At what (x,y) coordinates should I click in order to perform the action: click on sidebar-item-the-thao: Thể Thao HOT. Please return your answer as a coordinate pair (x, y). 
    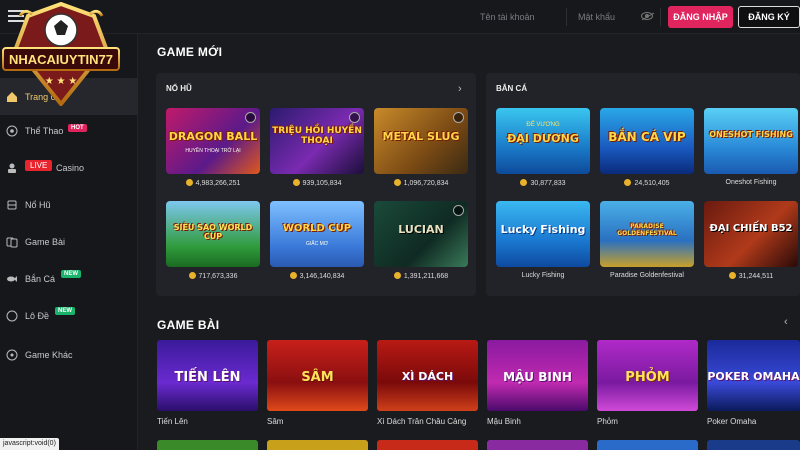
    Looking at the image, I should click on (69, 130).